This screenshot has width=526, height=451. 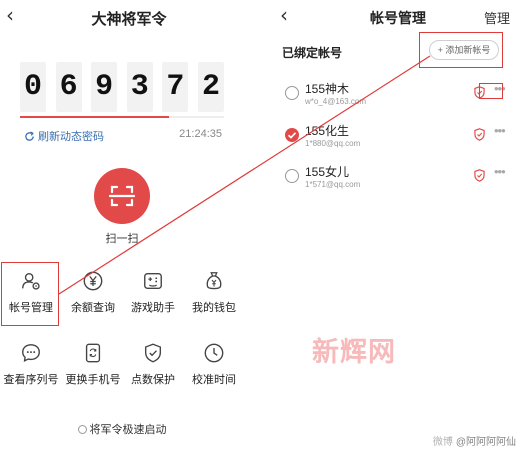 I want to click on grid-item-label: 点数保护, so click(x=153, y=380).